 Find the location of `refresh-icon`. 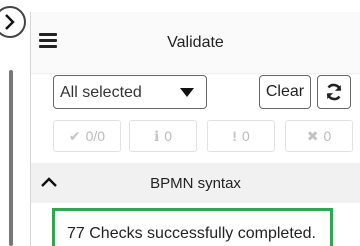

refresh-icon is located at coordinates (334, 92).